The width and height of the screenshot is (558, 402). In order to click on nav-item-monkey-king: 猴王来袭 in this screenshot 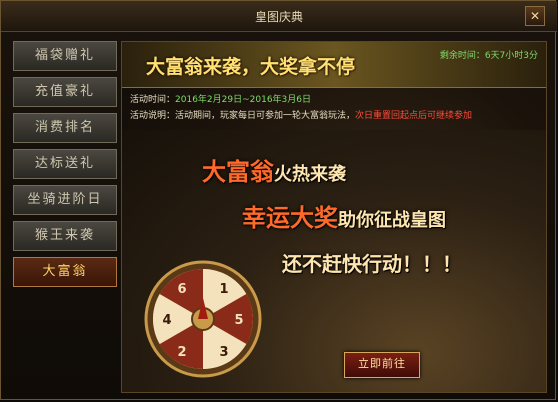, I will do `click(65, 236)`.